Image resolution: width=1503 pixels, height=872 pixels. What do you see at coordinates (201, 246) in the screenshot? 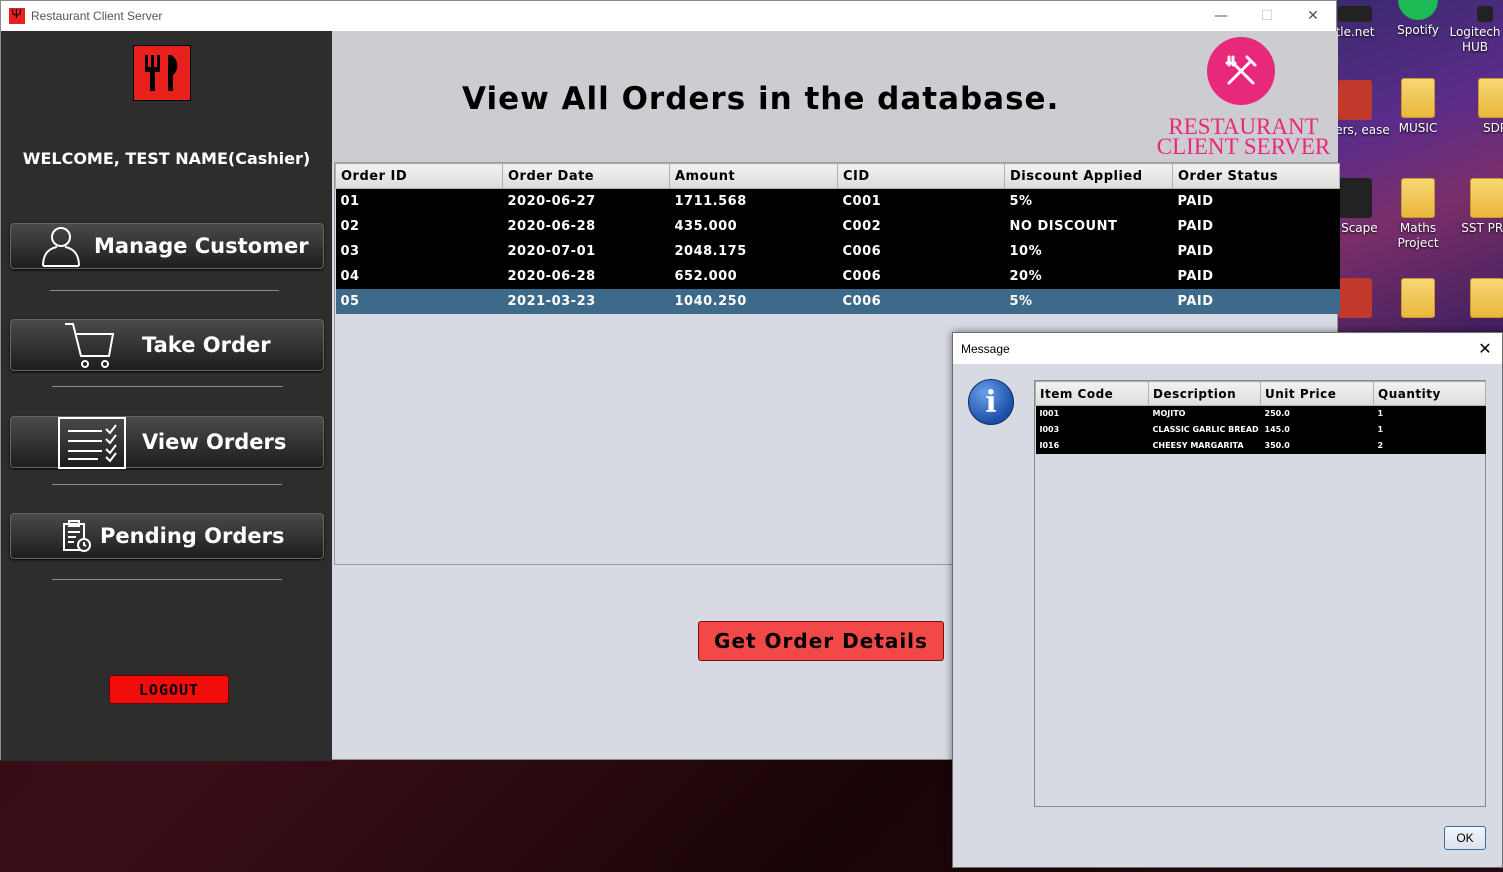
I see `nav-label: Manage Customer` at bounding box center [201, 246].